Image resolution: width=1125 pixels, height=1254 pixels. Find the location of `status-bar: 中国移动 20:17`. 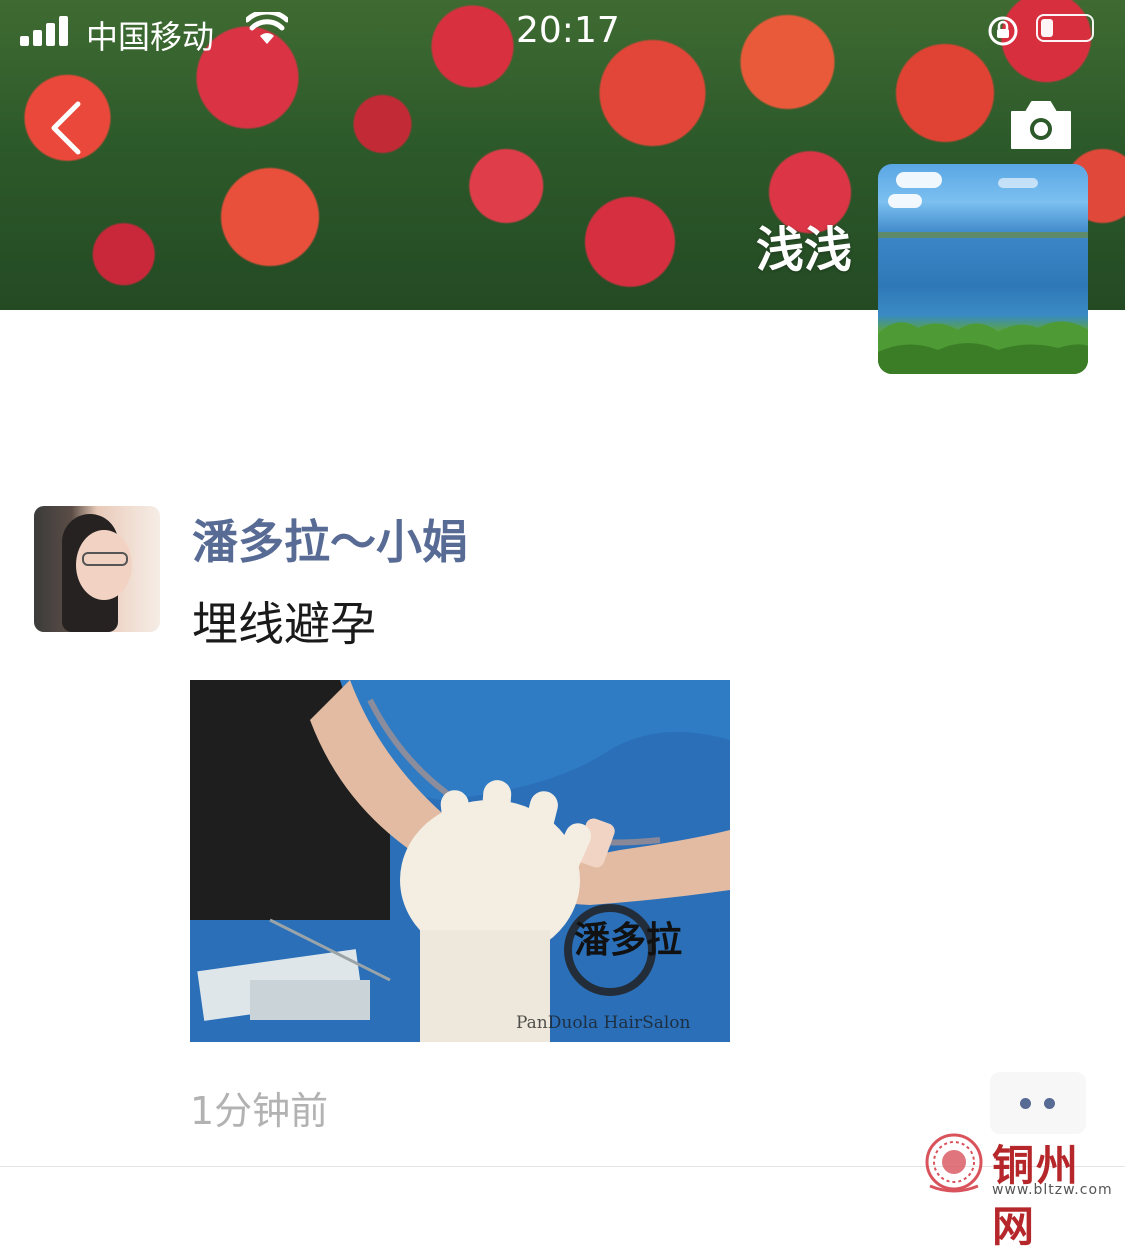

status-bar: 中国移动 20:17 is located at coordinates (562, 31).